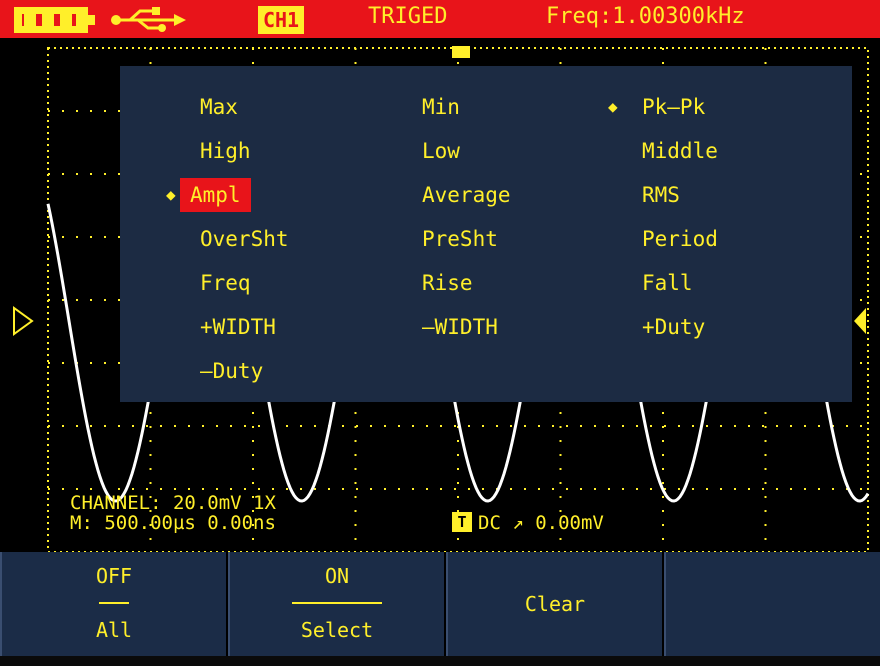 This screenshot has height=666, width=880. What do you see at coordinates (466, 195) in the screenshot?
I see `measure-item: Average` at bounding box center [466, 195].